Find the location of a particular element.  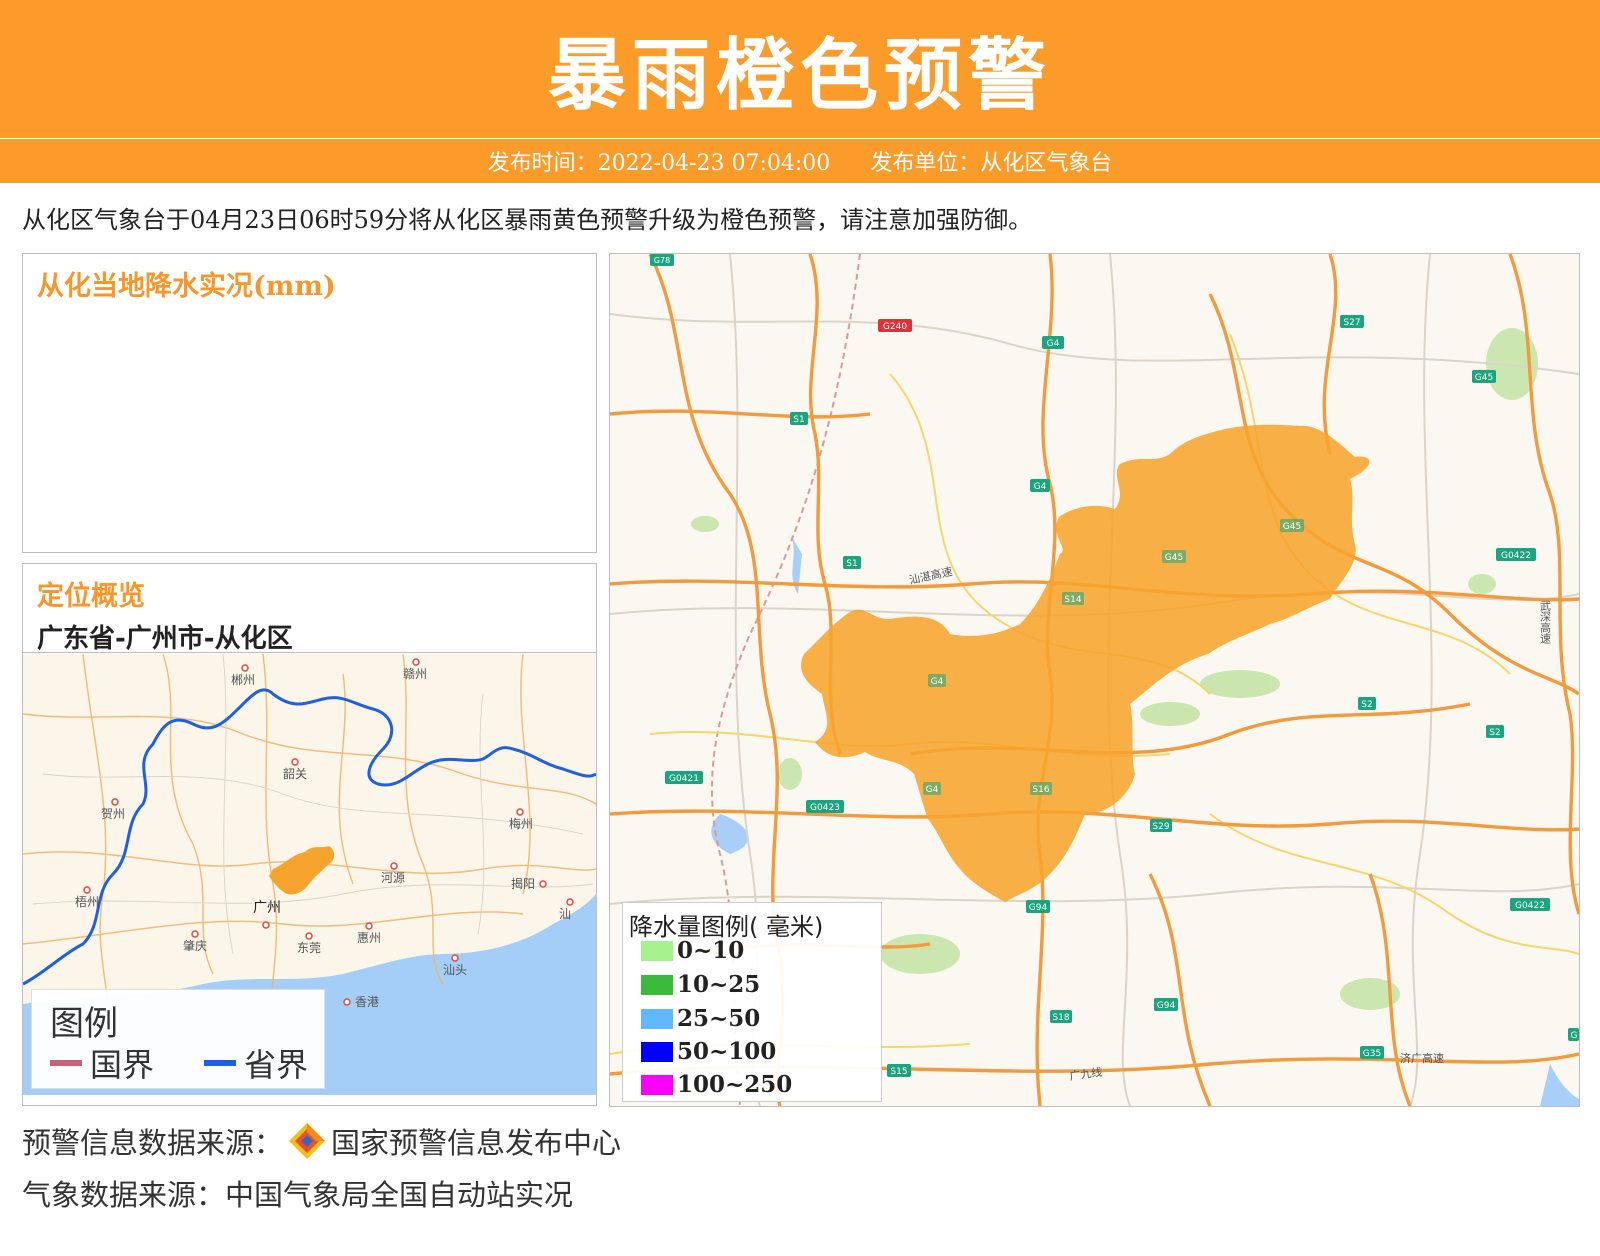

rainfall-legend-item: 100~250 is located at coordinates (716, 1084).